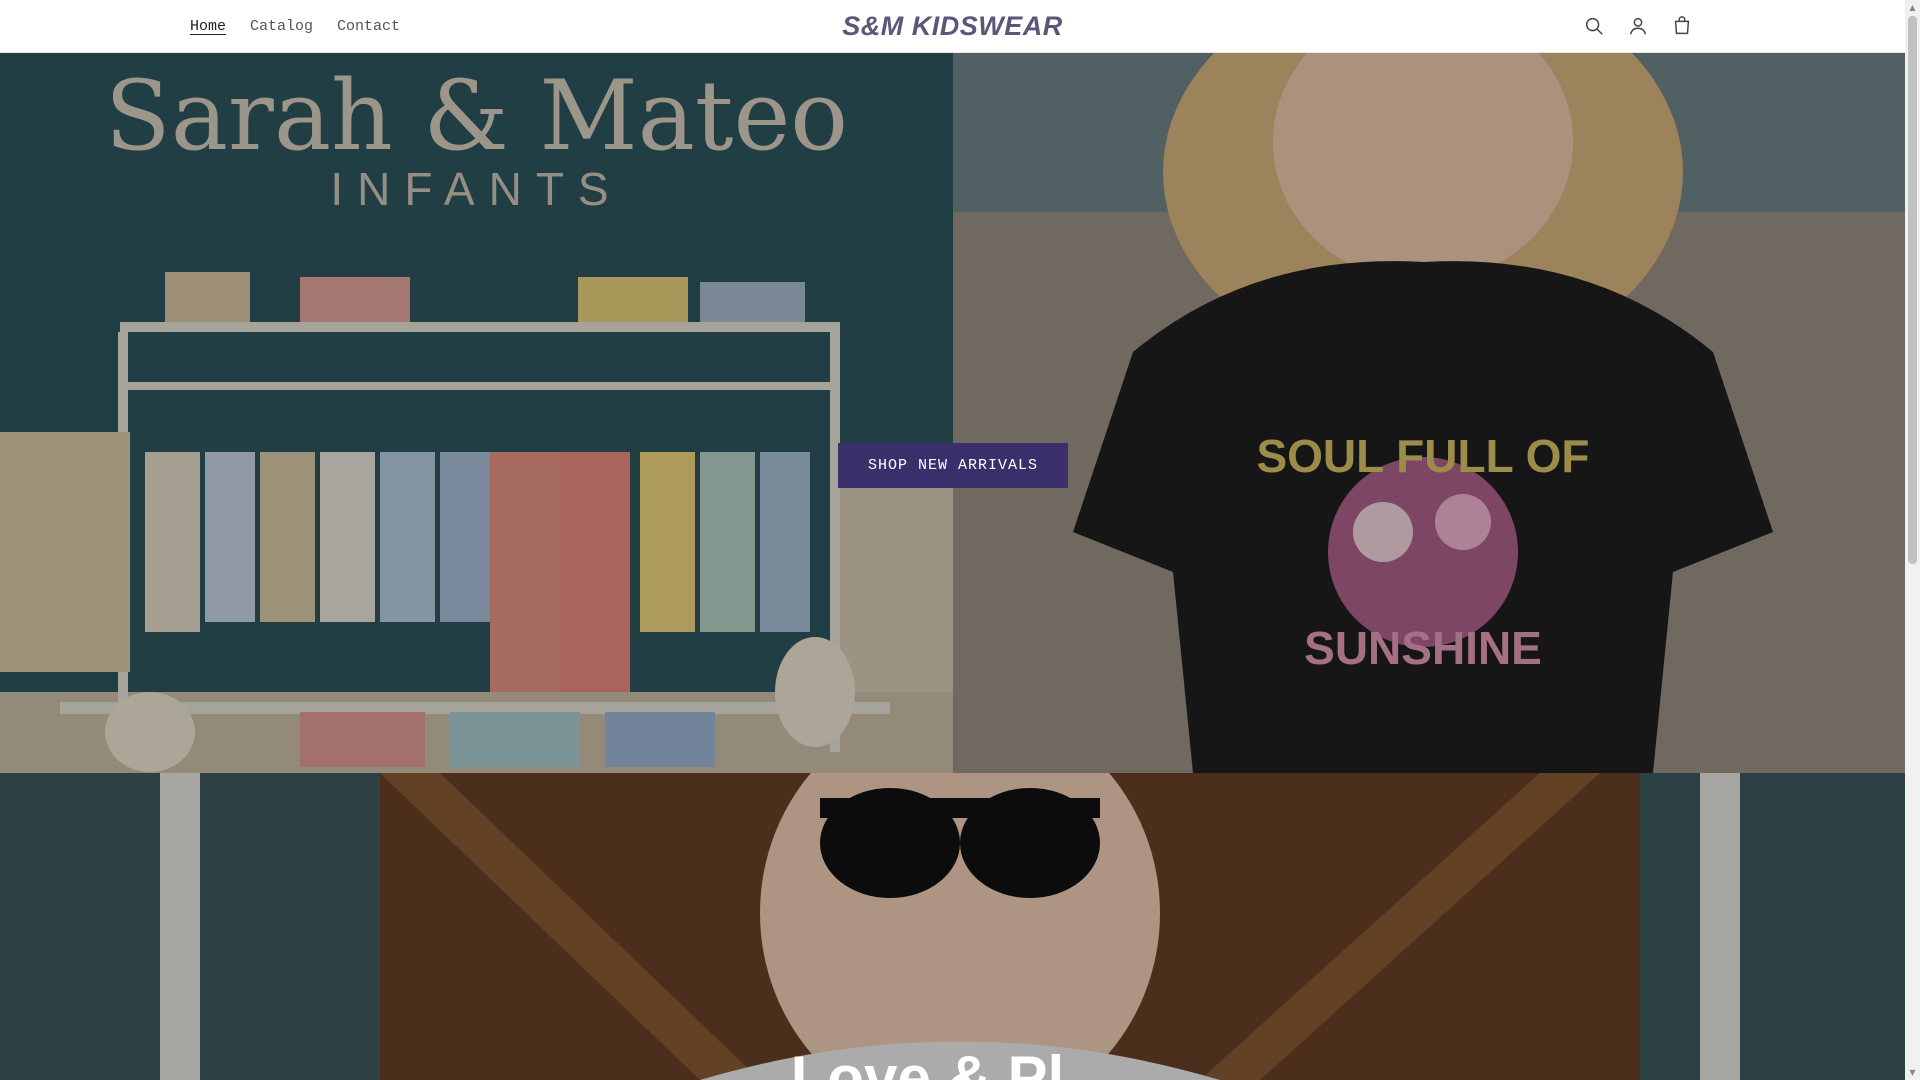  I want to click on nav-catalog-link: Catalog, so click(281, 26).